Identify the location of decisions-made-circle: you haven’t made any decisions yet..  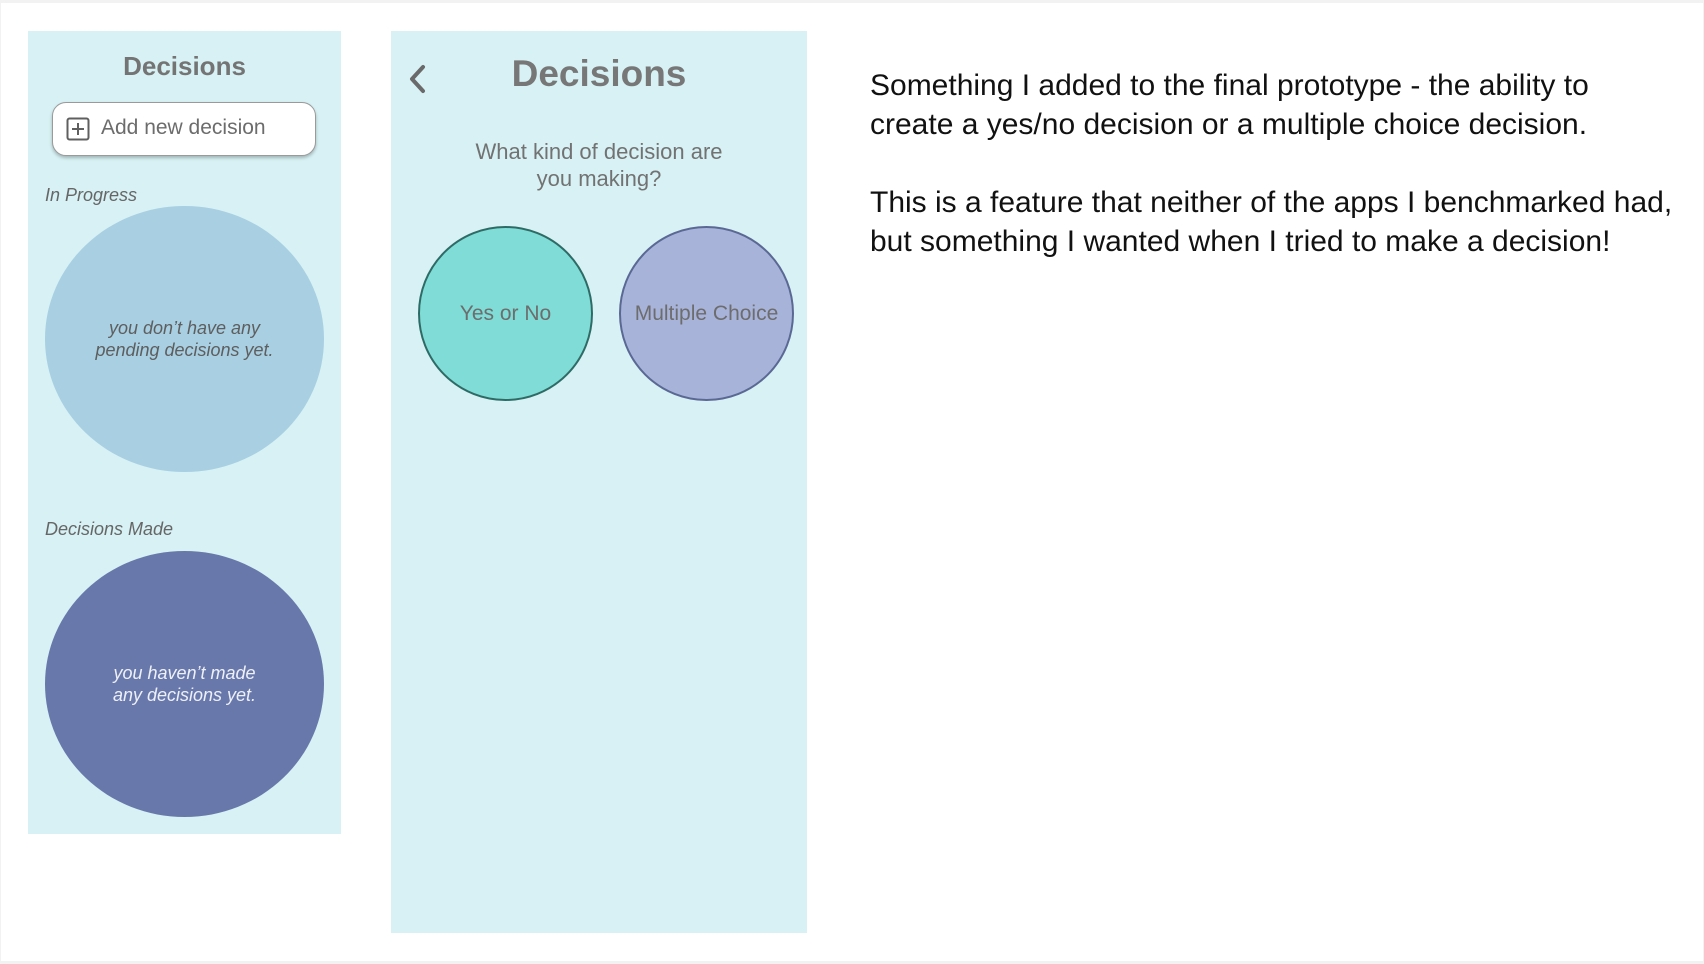
(184, 684).